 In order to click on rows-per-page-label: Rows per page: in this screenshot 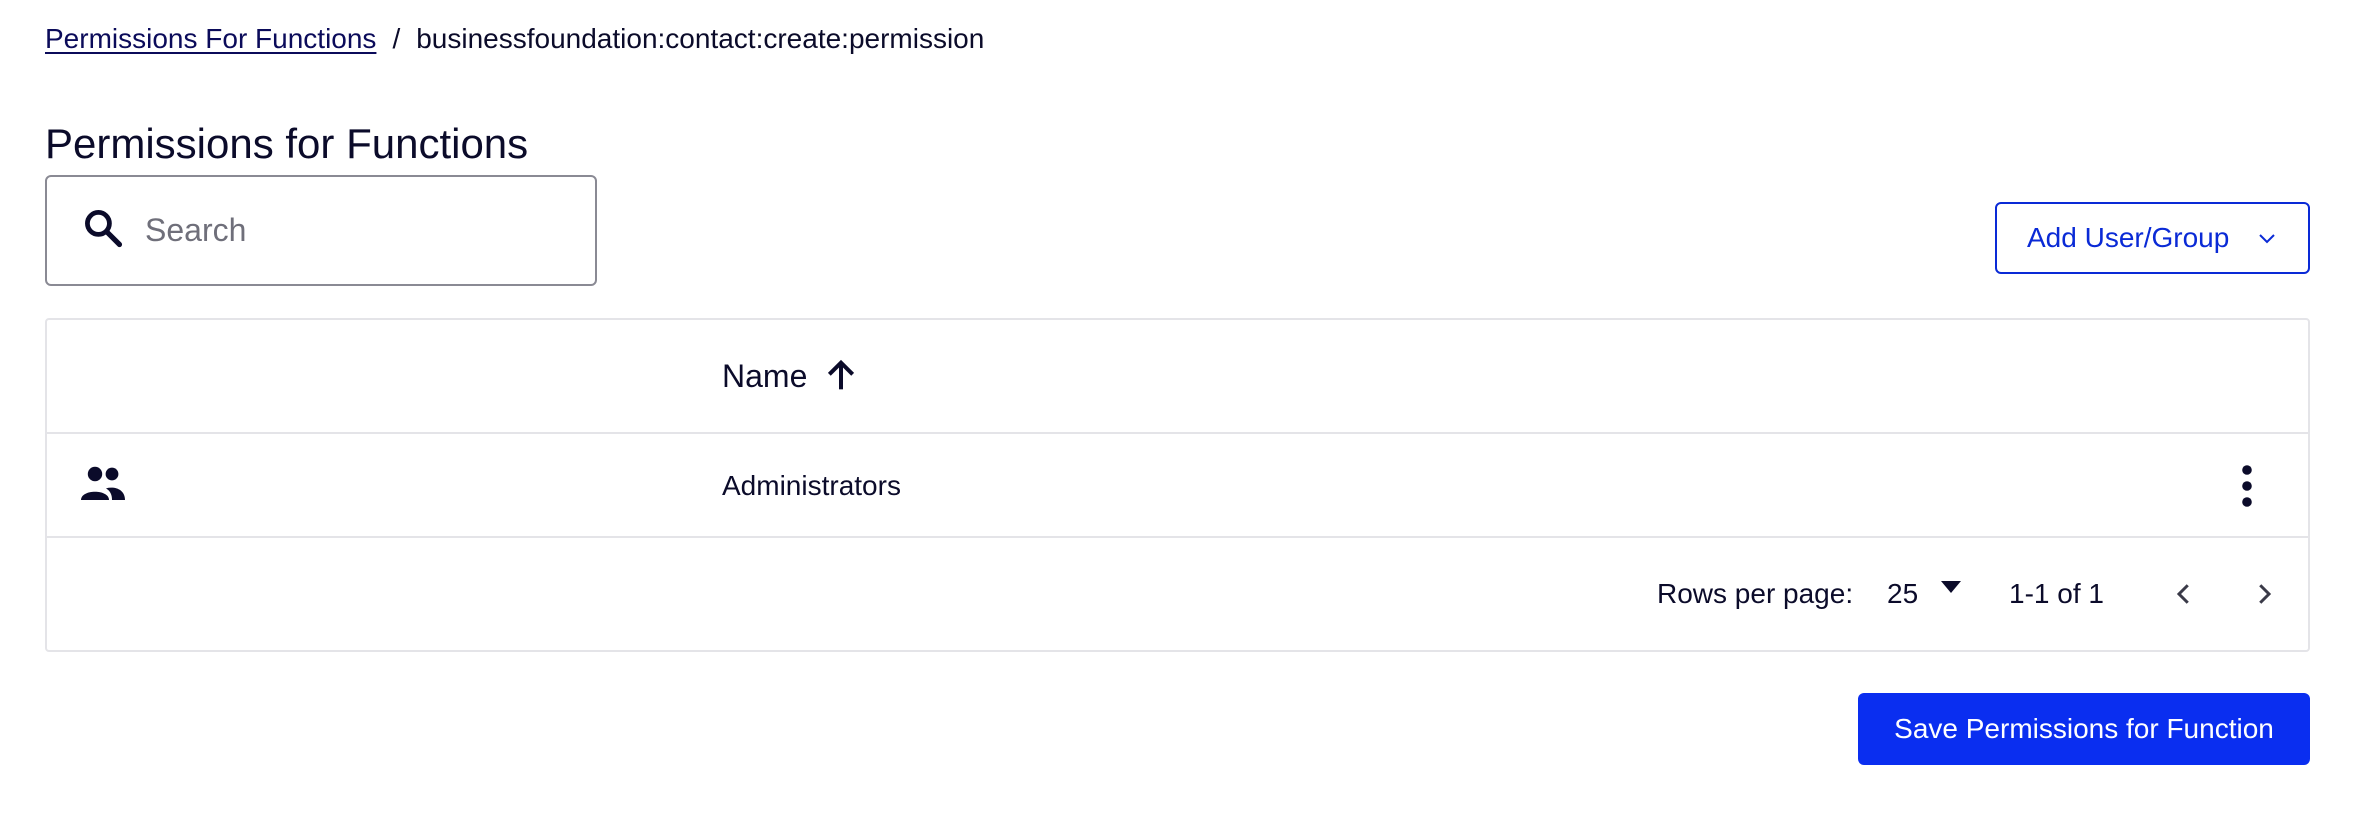, I will do `click(1755, 593)`.